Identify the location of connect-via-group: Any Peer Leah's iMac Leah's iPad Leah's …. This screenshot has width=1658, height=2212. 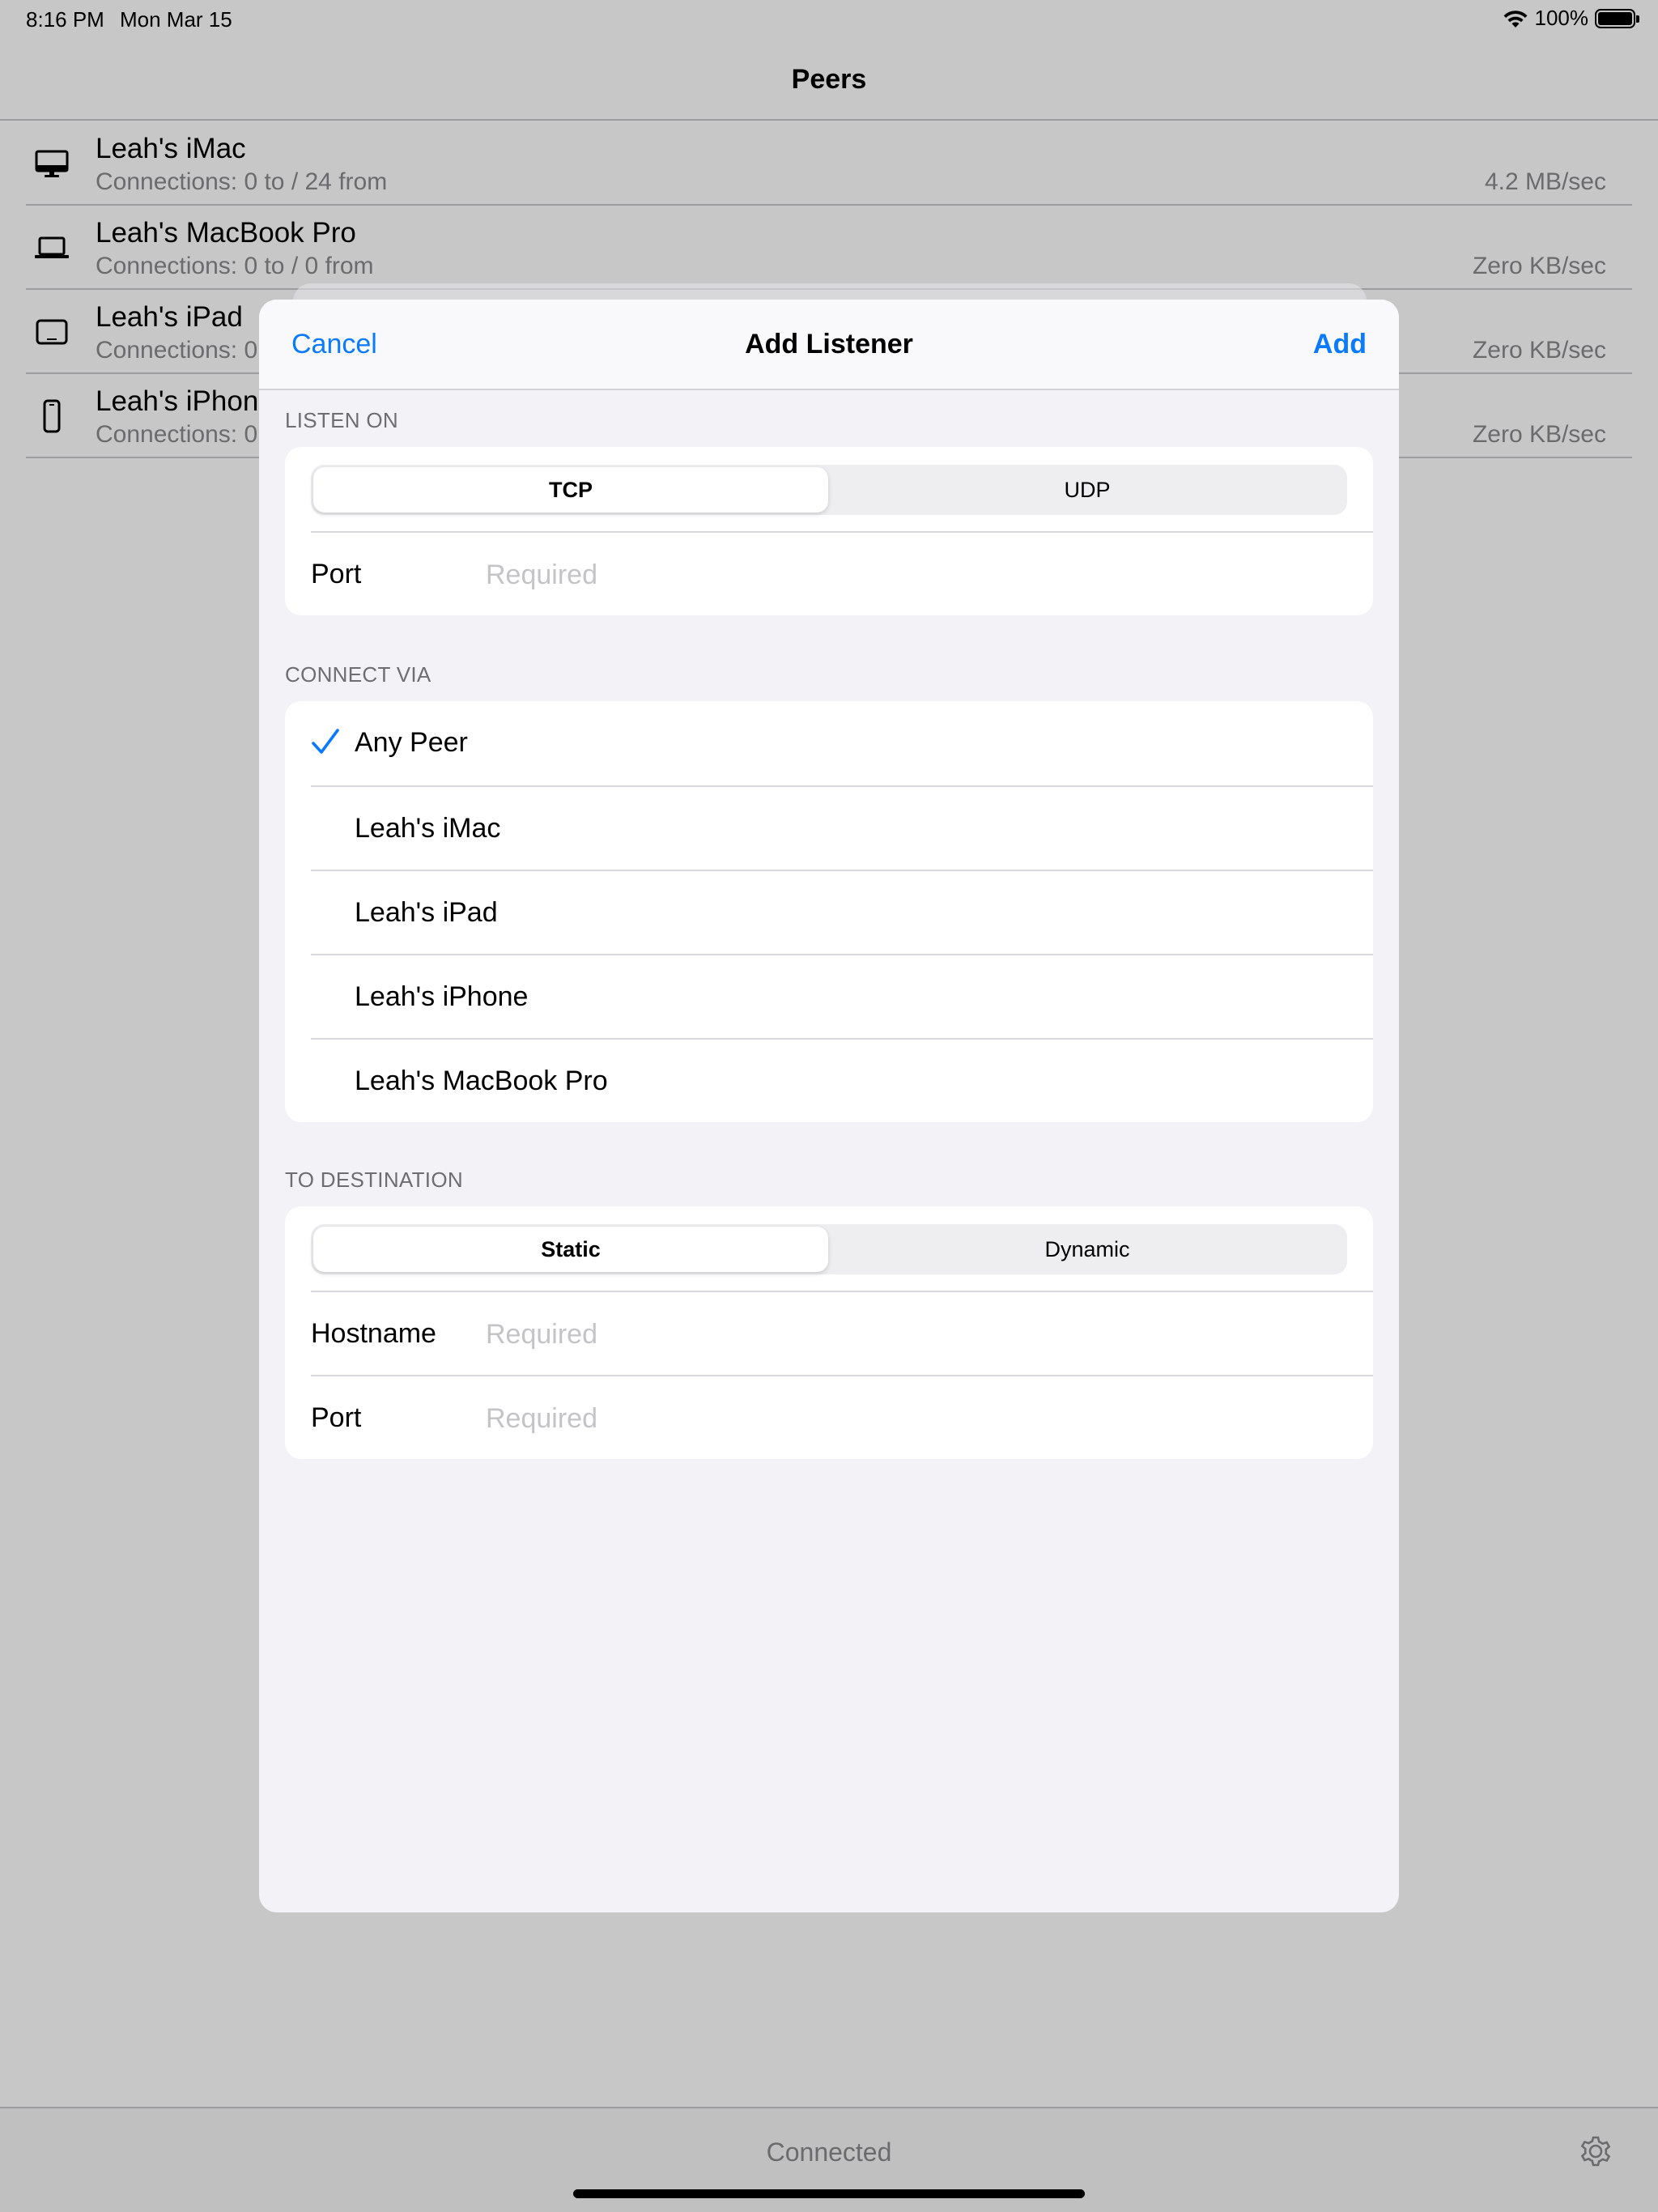
(829, 911).